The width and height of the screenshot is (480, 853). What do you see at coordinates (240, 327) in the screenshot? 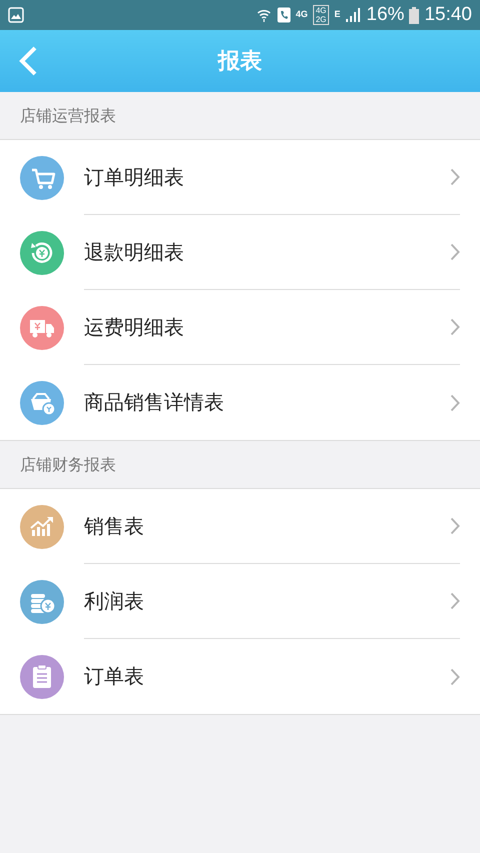
I see `report-list-item: 运费明细表` at bounding box center [240, 327].